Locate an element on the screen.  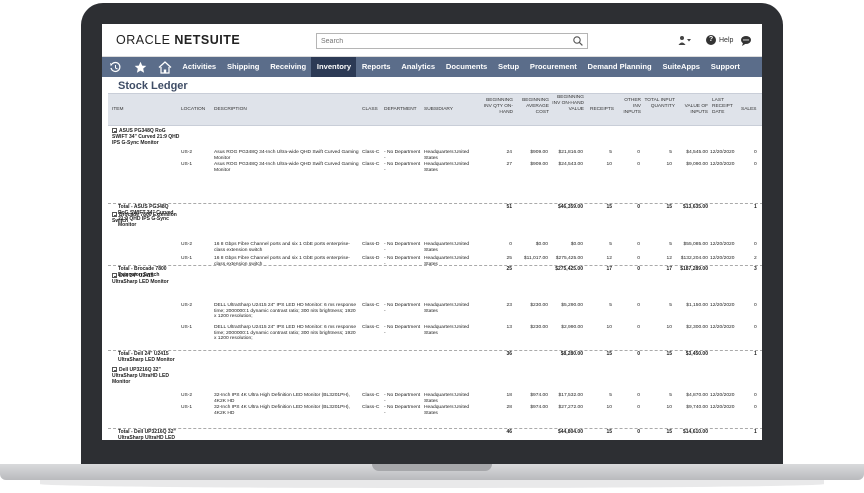
total-value-inputs: $14,610.00 is located at coordinates (695, 432).